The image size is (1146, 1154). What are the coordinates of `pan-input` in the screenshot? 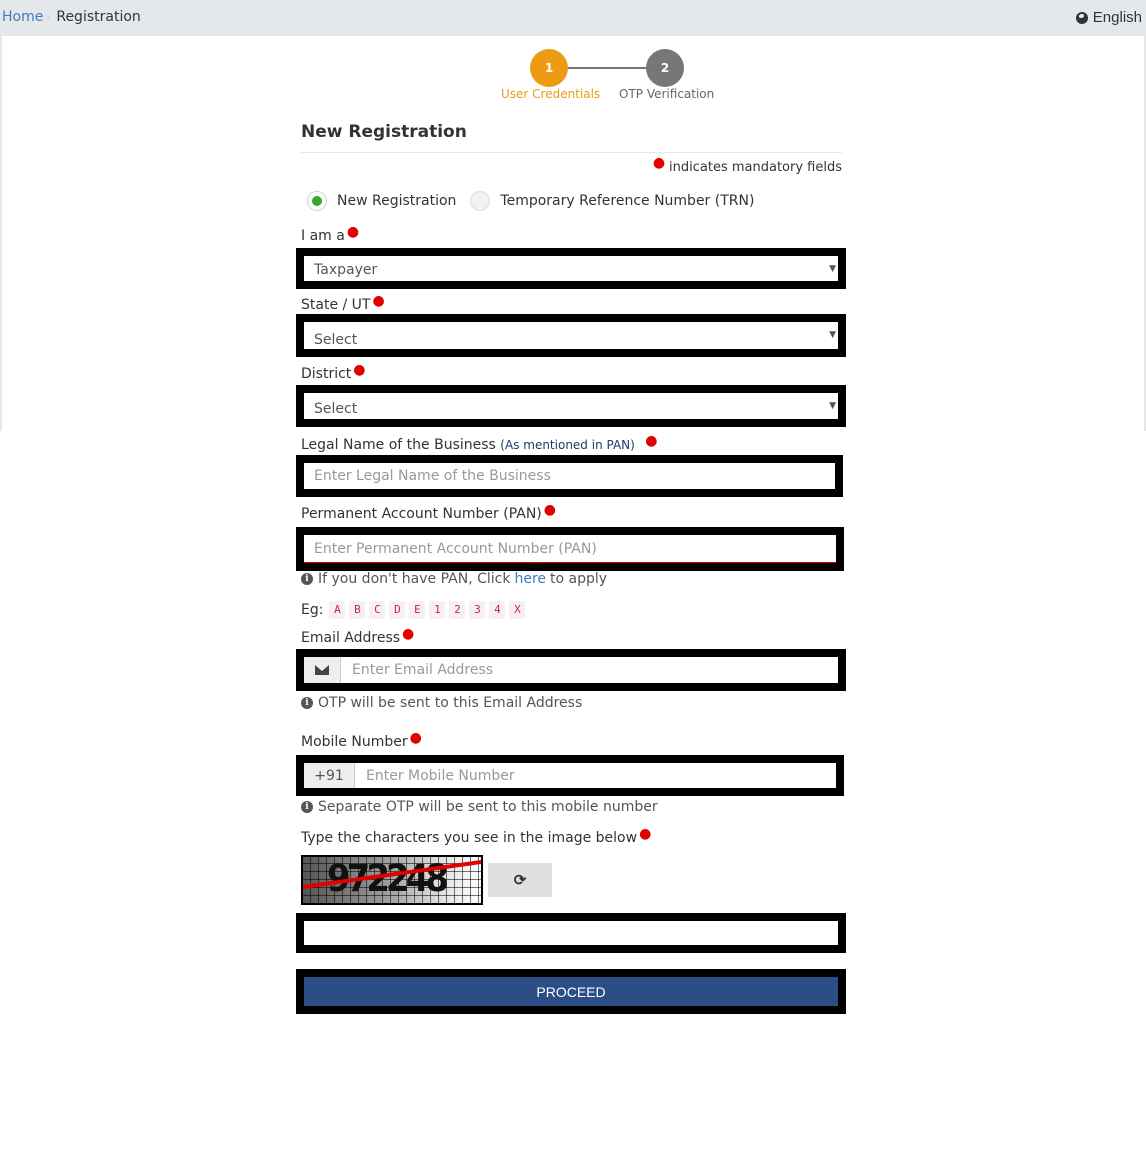 It's located at (570, 549).